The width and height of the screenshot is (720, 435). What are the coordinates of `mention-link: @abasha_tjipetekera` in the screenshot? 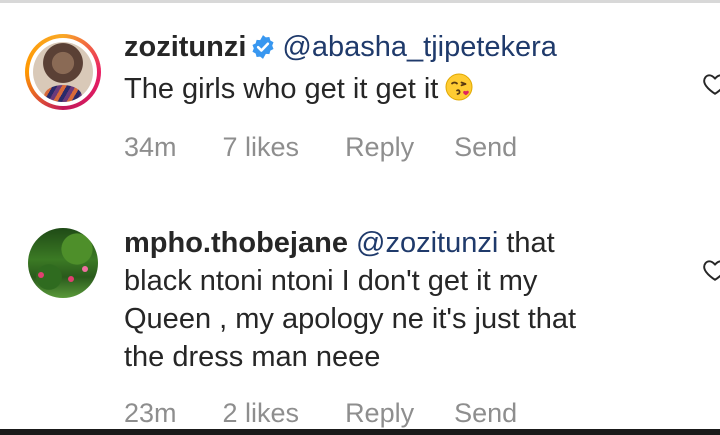 It's located at (419, 47).